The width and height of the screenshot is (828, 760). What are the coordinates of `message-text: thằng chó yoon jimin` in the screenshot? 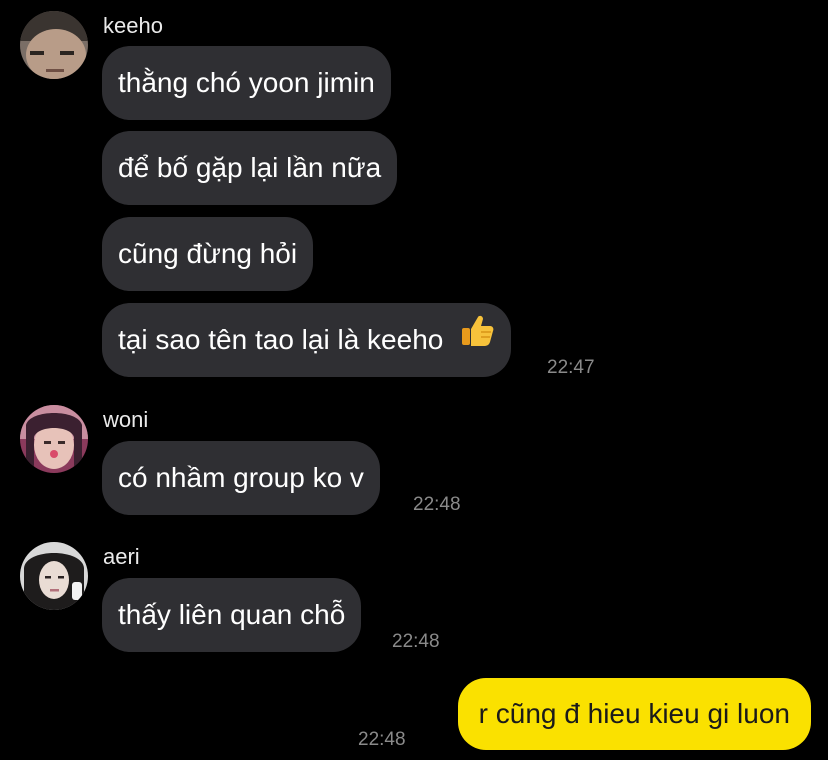 It's located at (246, 82).